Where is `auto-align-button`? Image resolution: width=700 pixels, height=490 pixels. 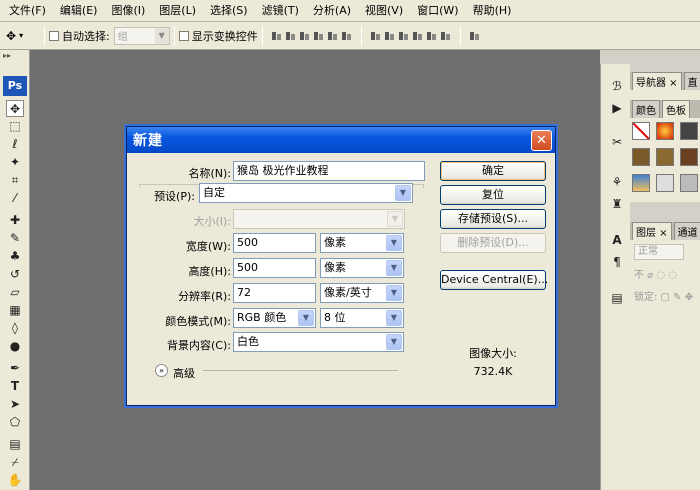 auto-align-button is located at coordinates (475, 36).